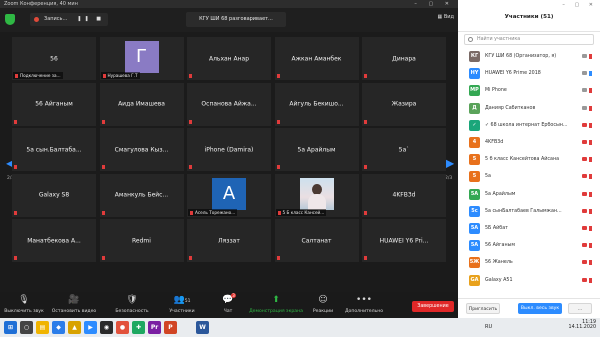  Describe the element at coordinates (229, 58) in the screenshot. I see `video-tile: Альхан Анар` at that location.